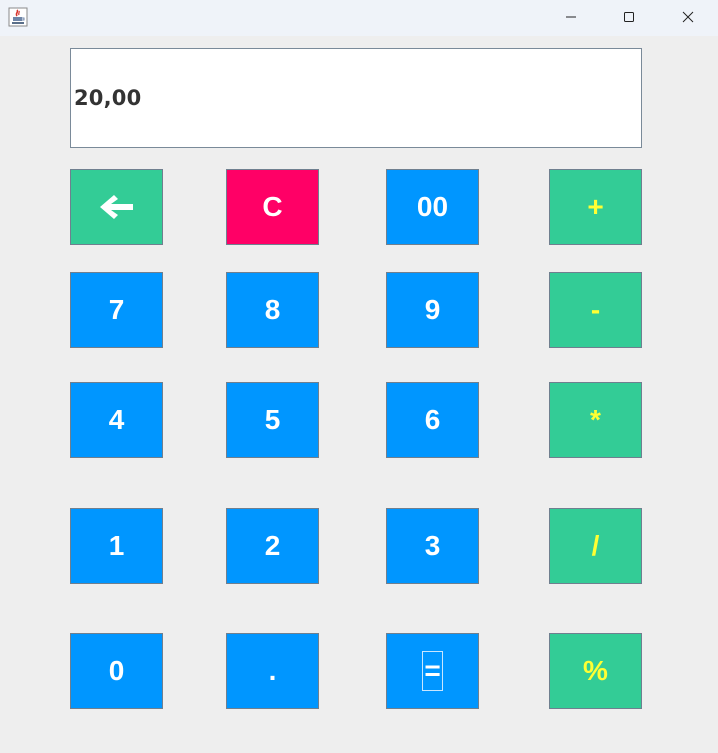 This screenshot has width=718, height=753. What do you see at coordinates (595, 546) in the screenshot?
I see `divide-button: /` at bounding box center [595, 546].